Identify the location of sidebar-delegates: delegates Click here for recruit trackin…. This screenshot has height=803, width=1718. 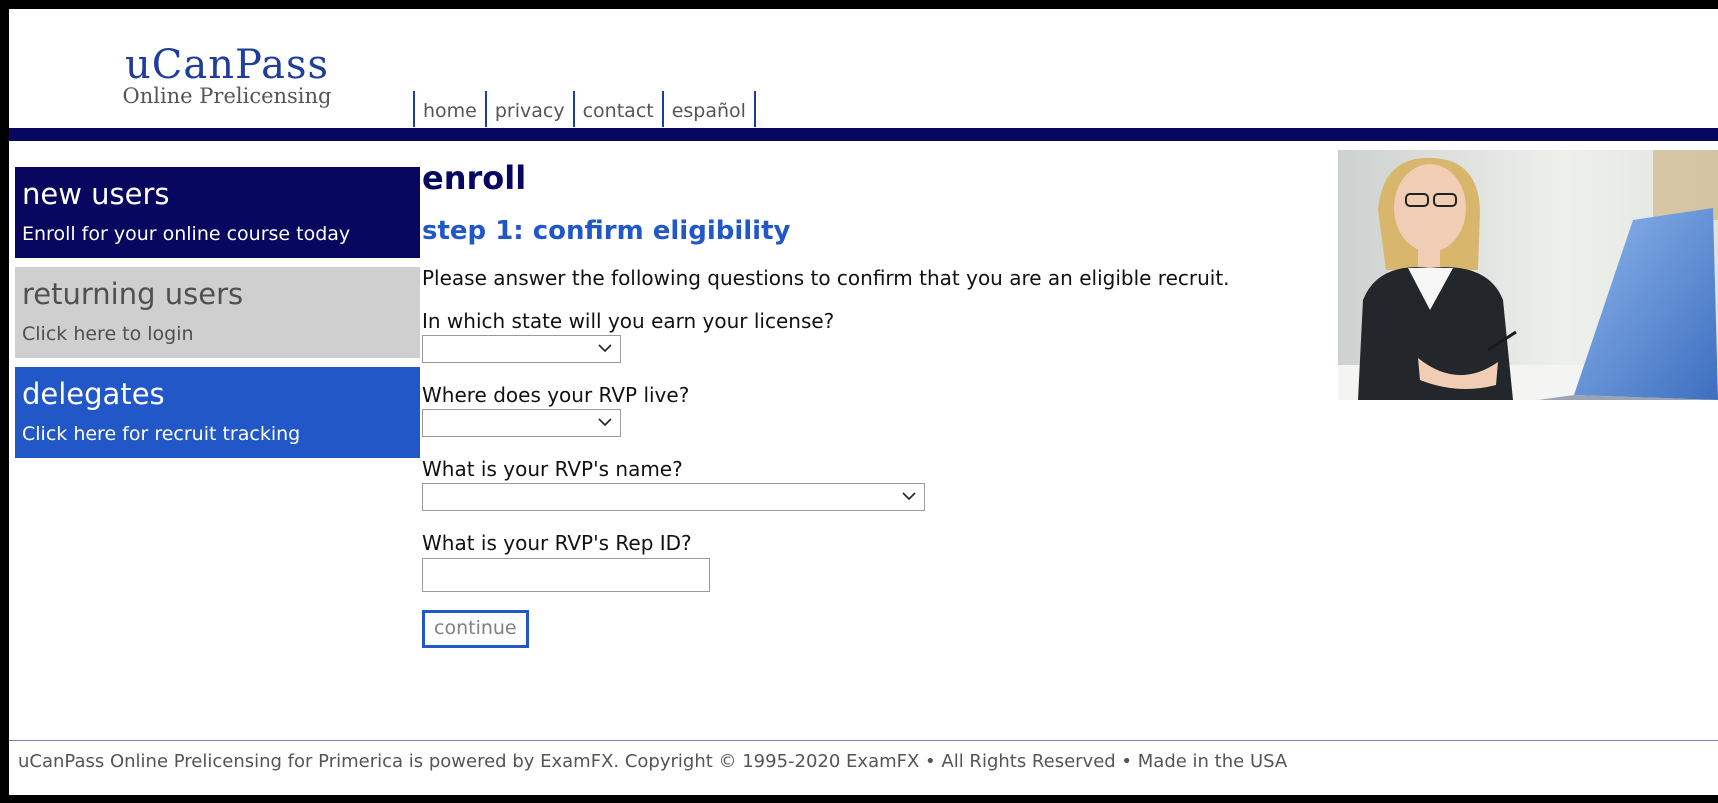
(217, 412).